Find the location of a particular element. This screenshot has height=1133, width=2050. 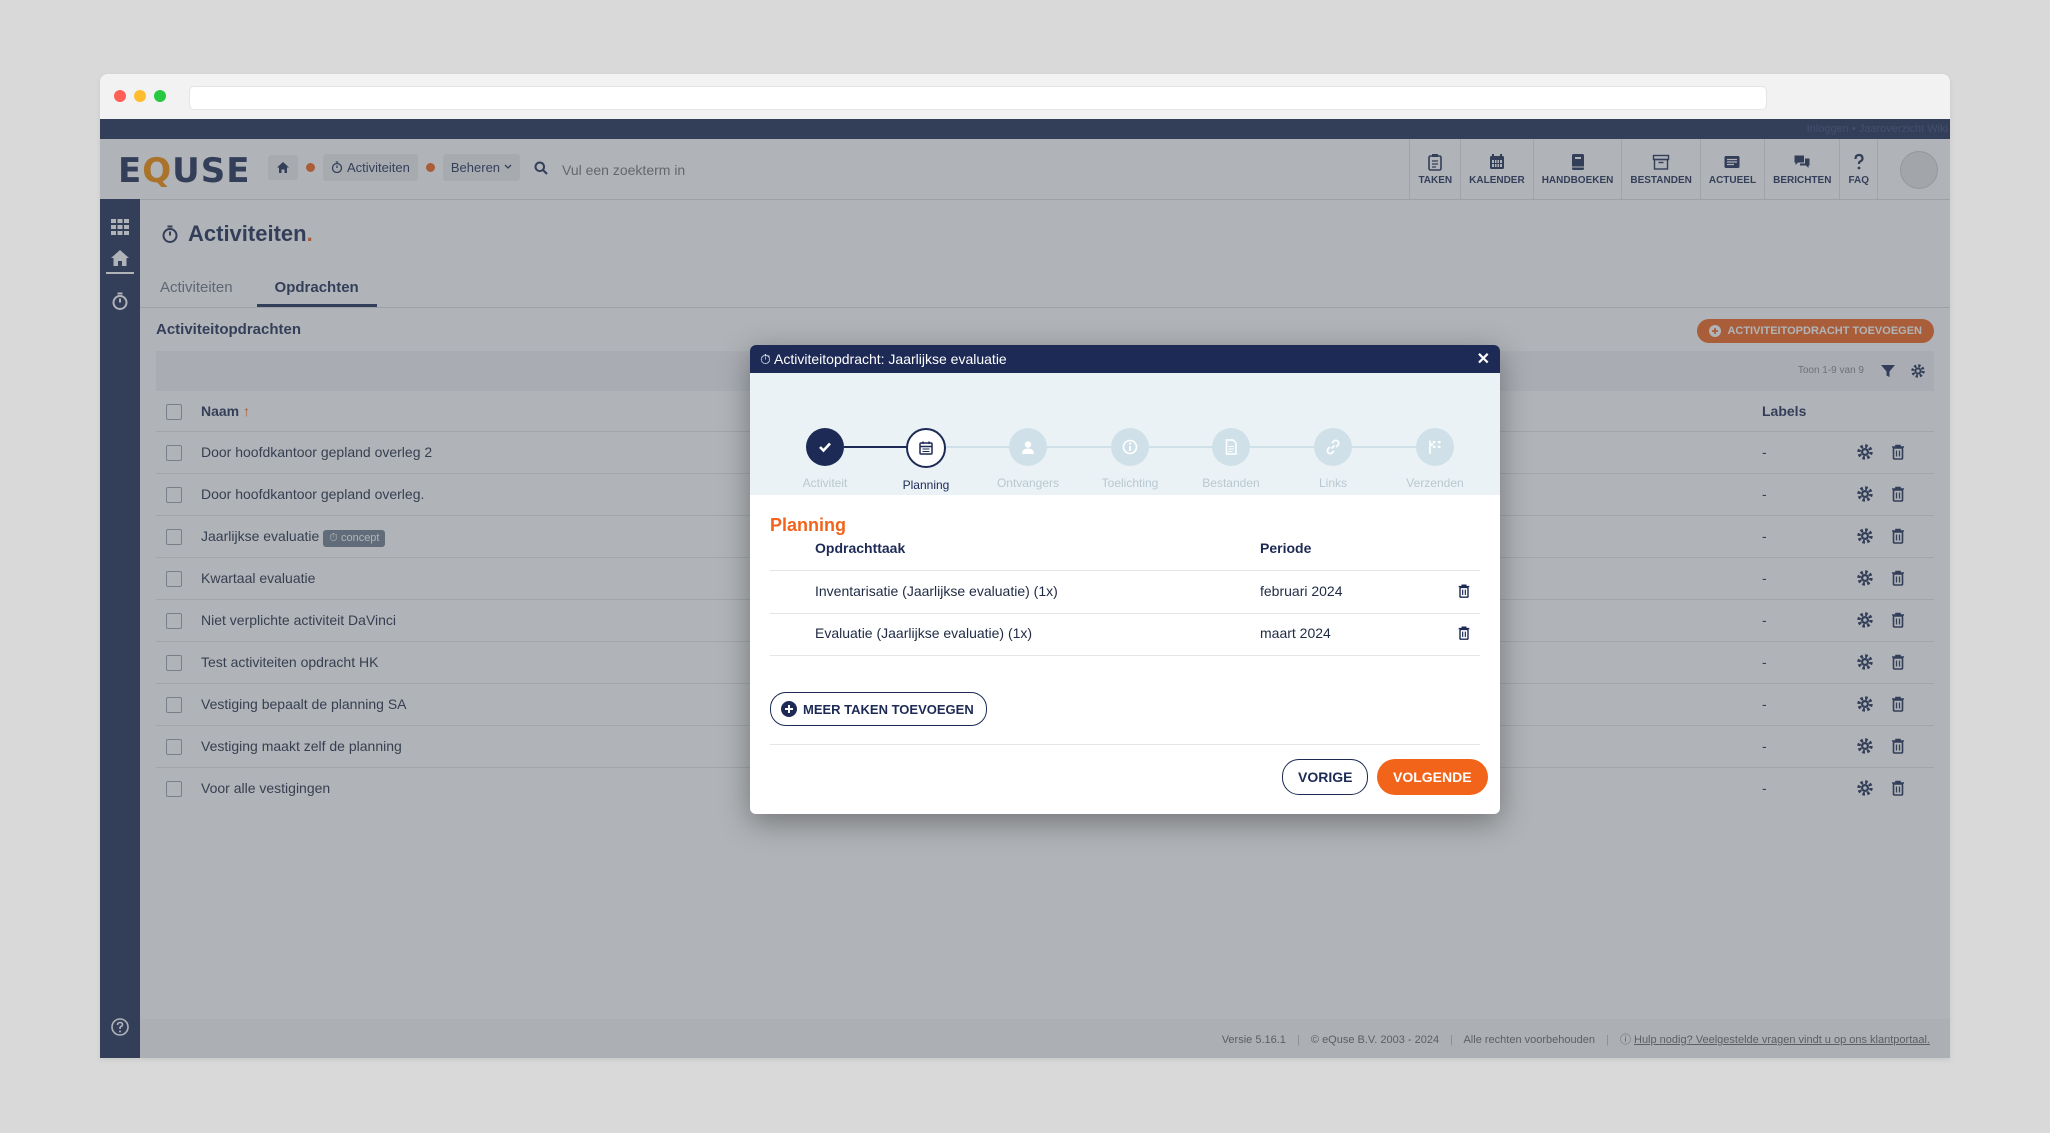

task-name: Evaluatie (Jaarlijkse evaluatie) (1x) is located at coordinates (924, 633).